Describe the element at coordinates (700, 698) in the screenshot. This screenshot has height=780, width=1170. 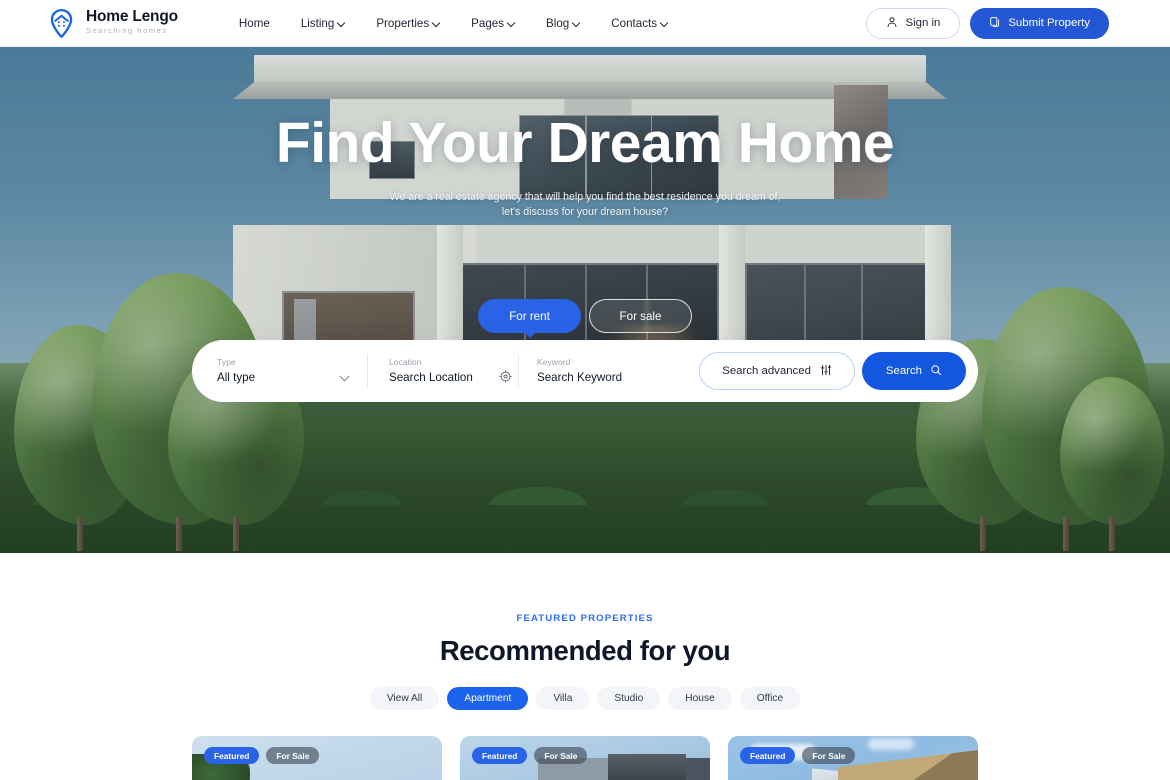
I see `filter-tab-house: House` at that location.